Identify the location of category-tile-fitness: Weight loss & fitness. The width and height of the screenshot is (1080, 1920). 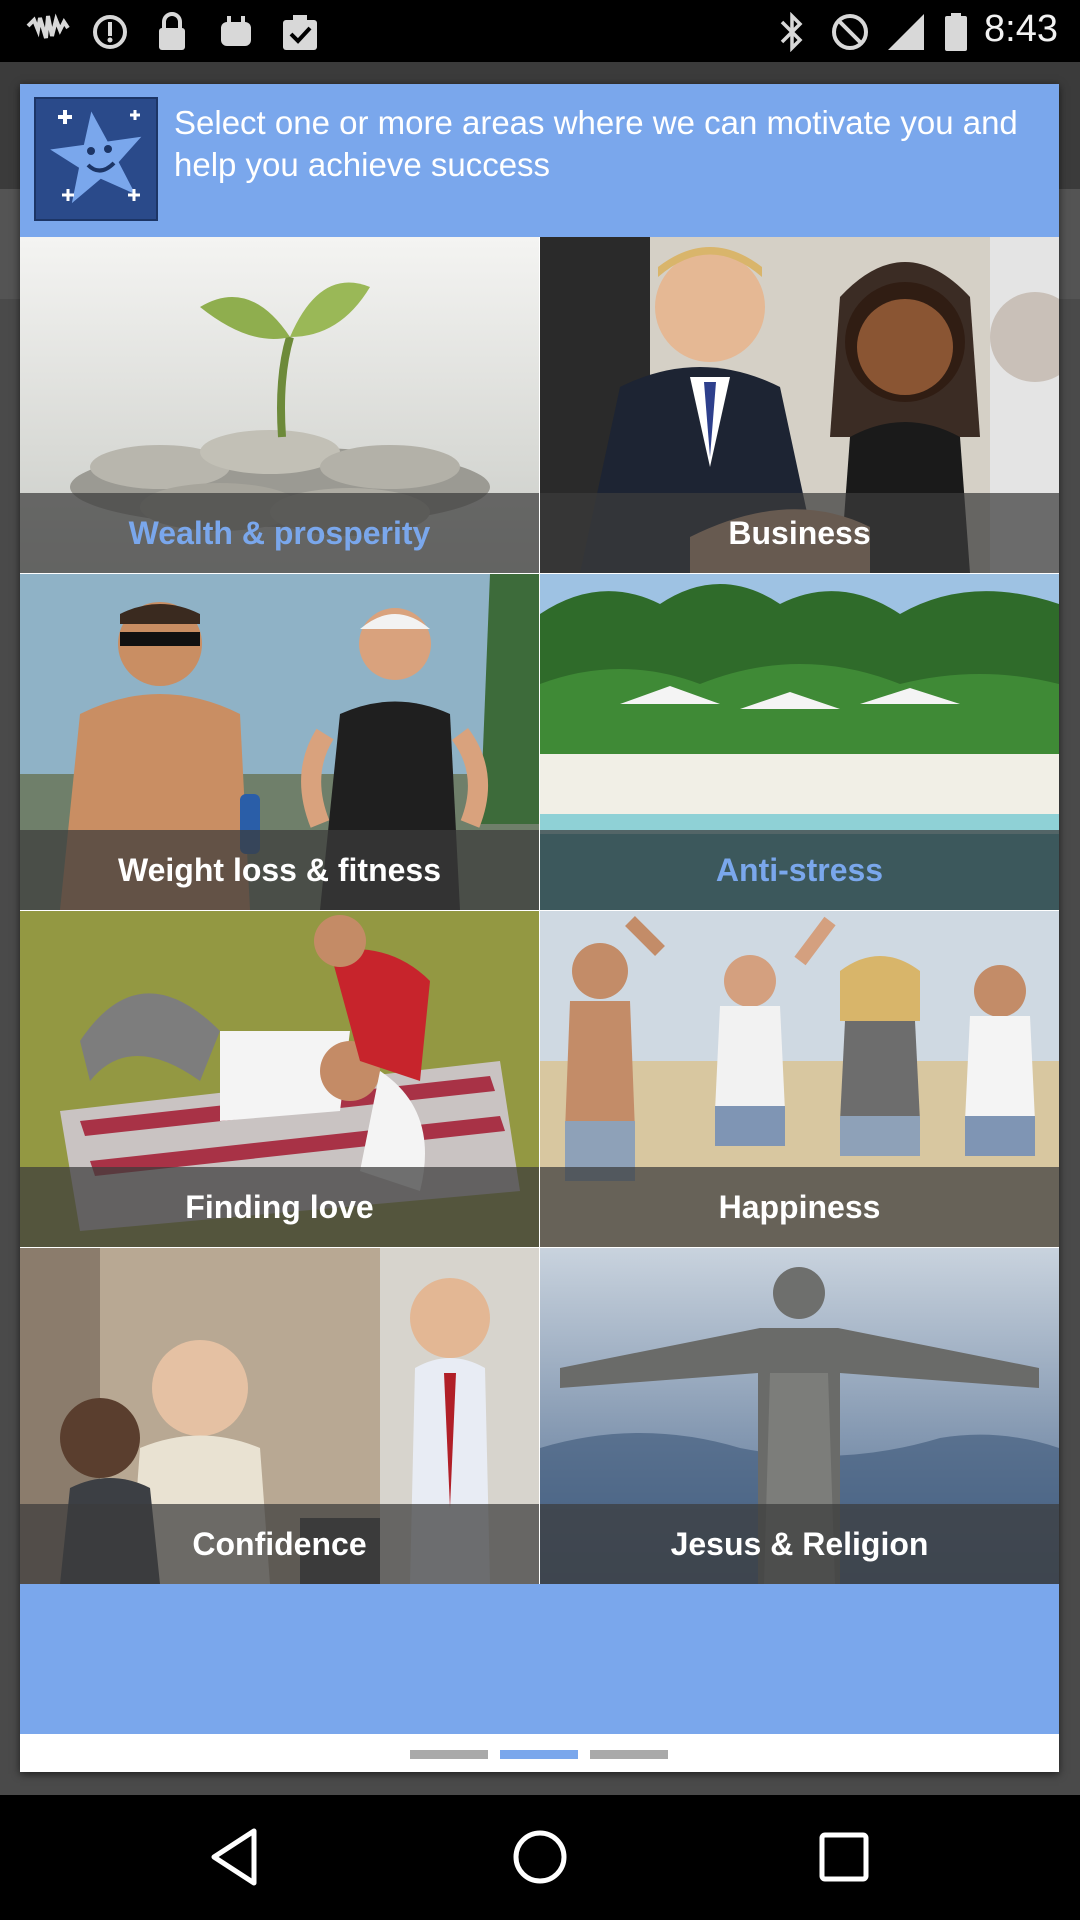
(279, 742).